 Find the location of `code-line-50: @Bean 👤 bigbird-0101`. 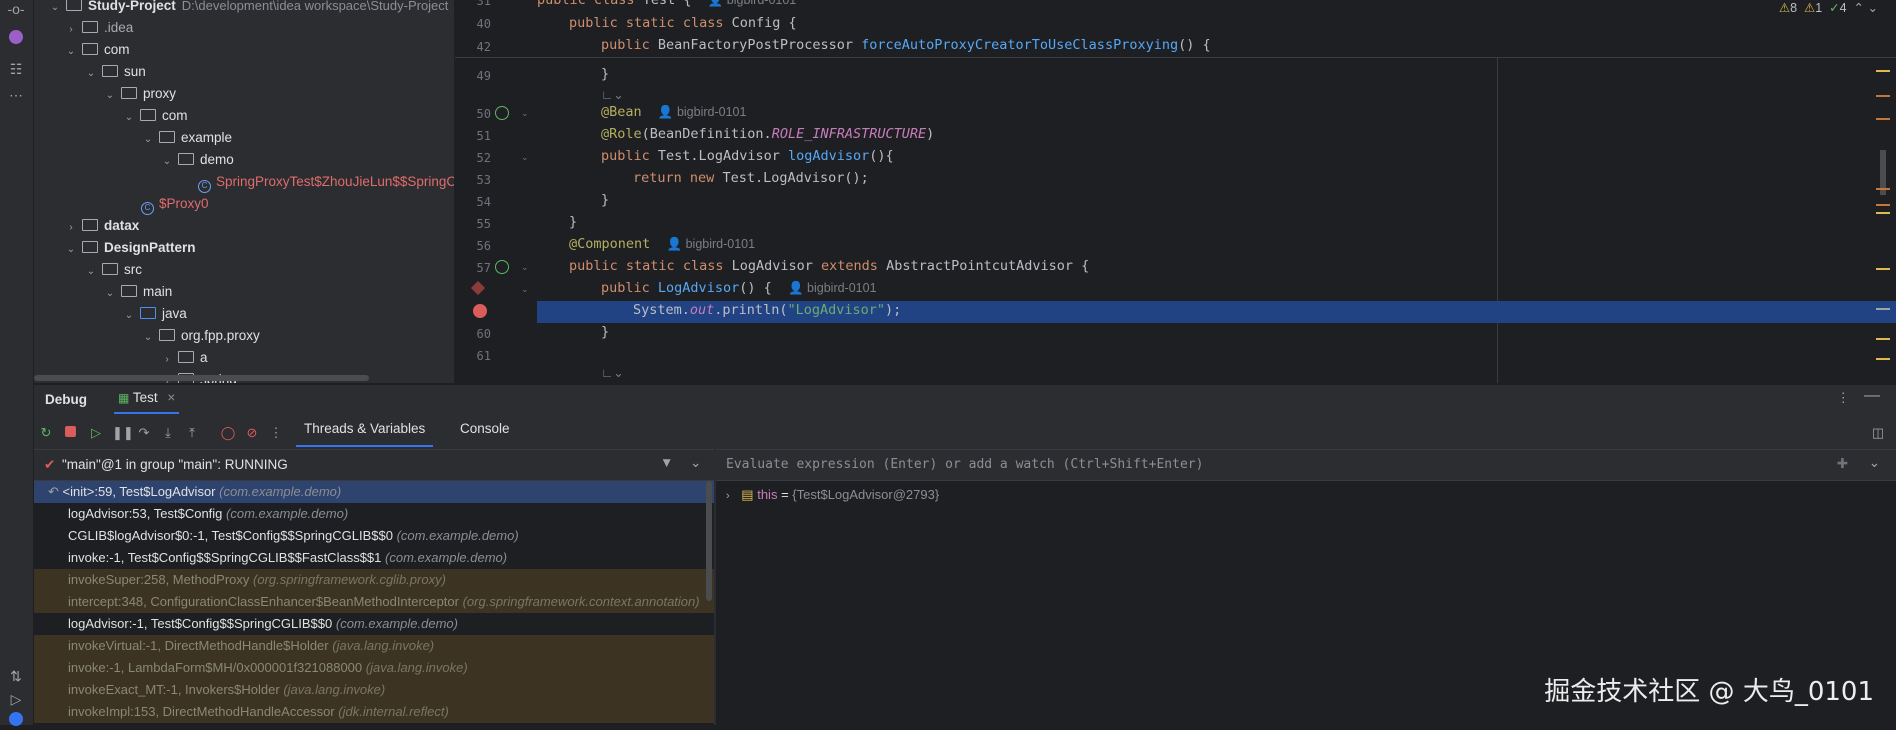

code-line-50: @Bean 👤 bigbird-0101 is located at coordinates (673, 112).